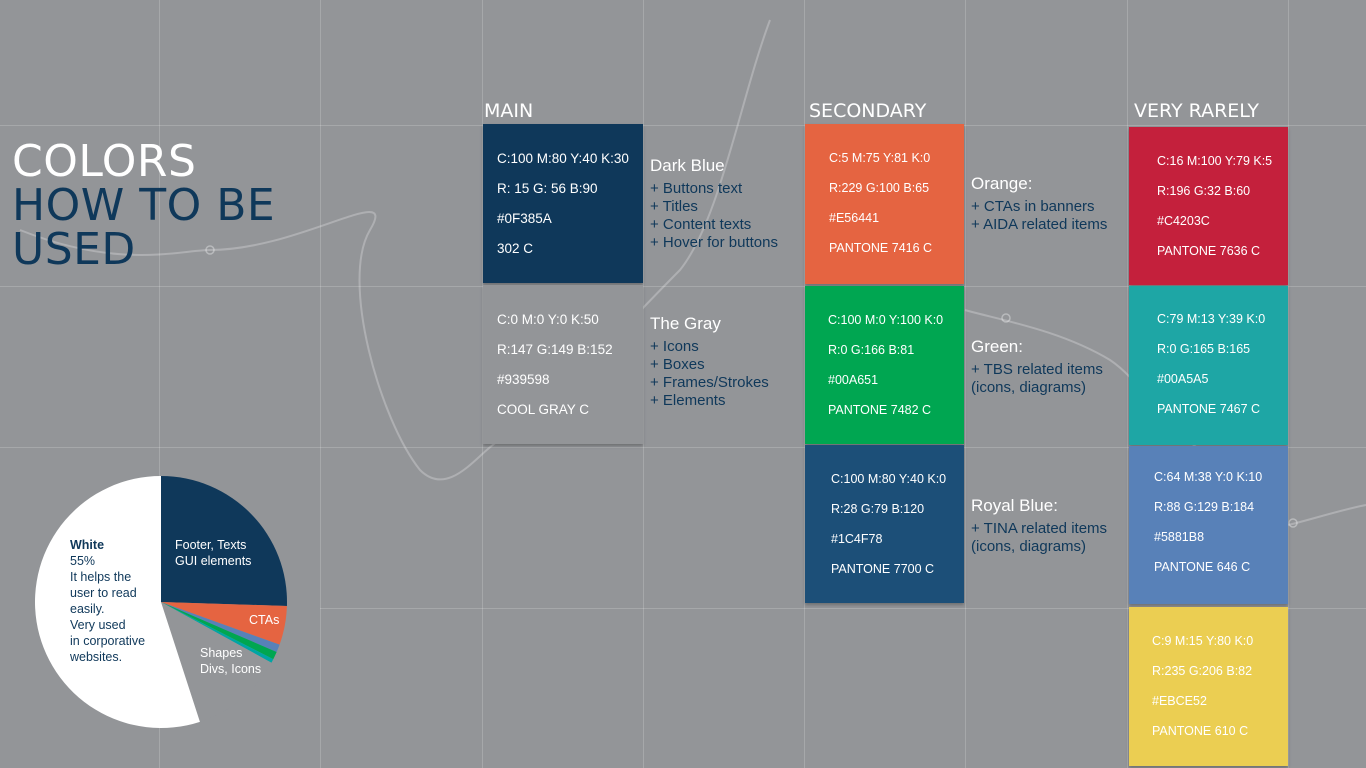 This screenshot has height=768, width=1366. I want to click on swatch-rgb: R:235 G:206 B:82, so click(1202, 671).